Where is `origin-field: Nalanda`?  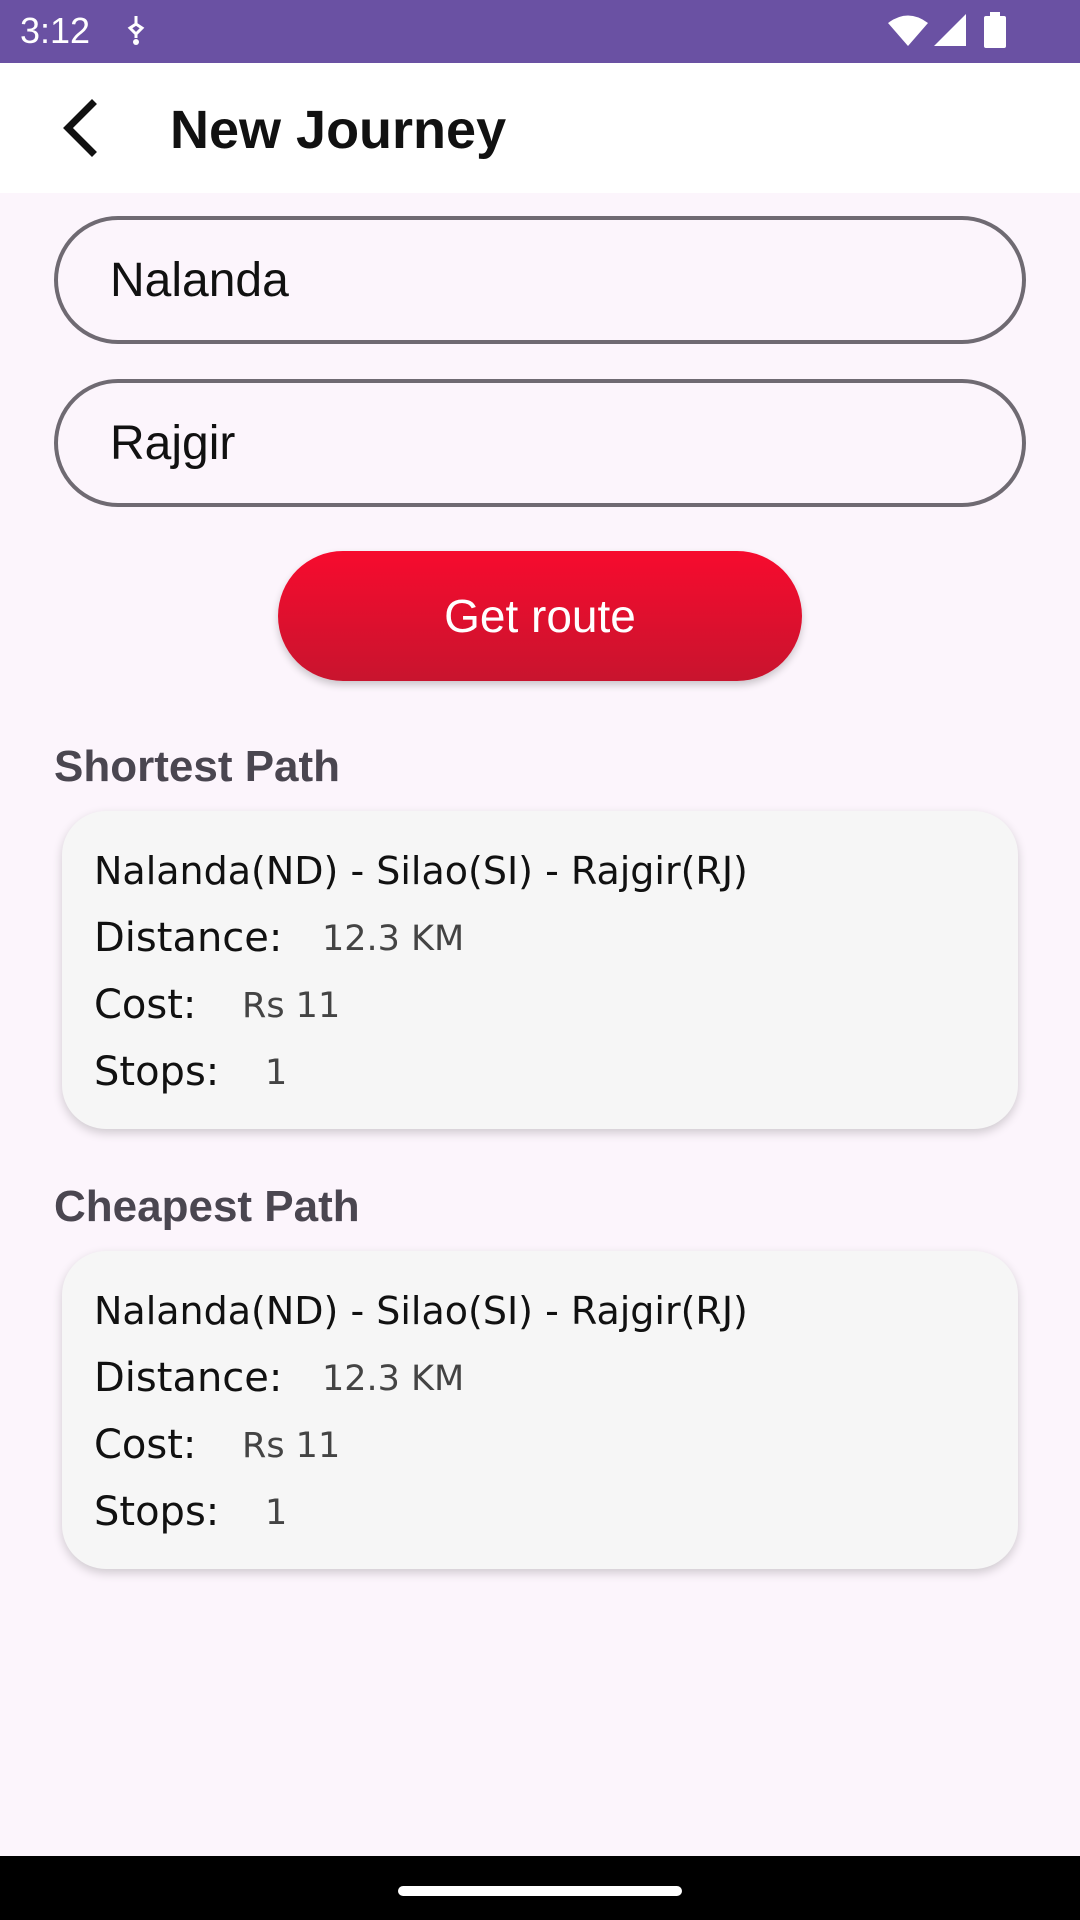 origin-field: Nalanda is located at coordinates (540, 280).